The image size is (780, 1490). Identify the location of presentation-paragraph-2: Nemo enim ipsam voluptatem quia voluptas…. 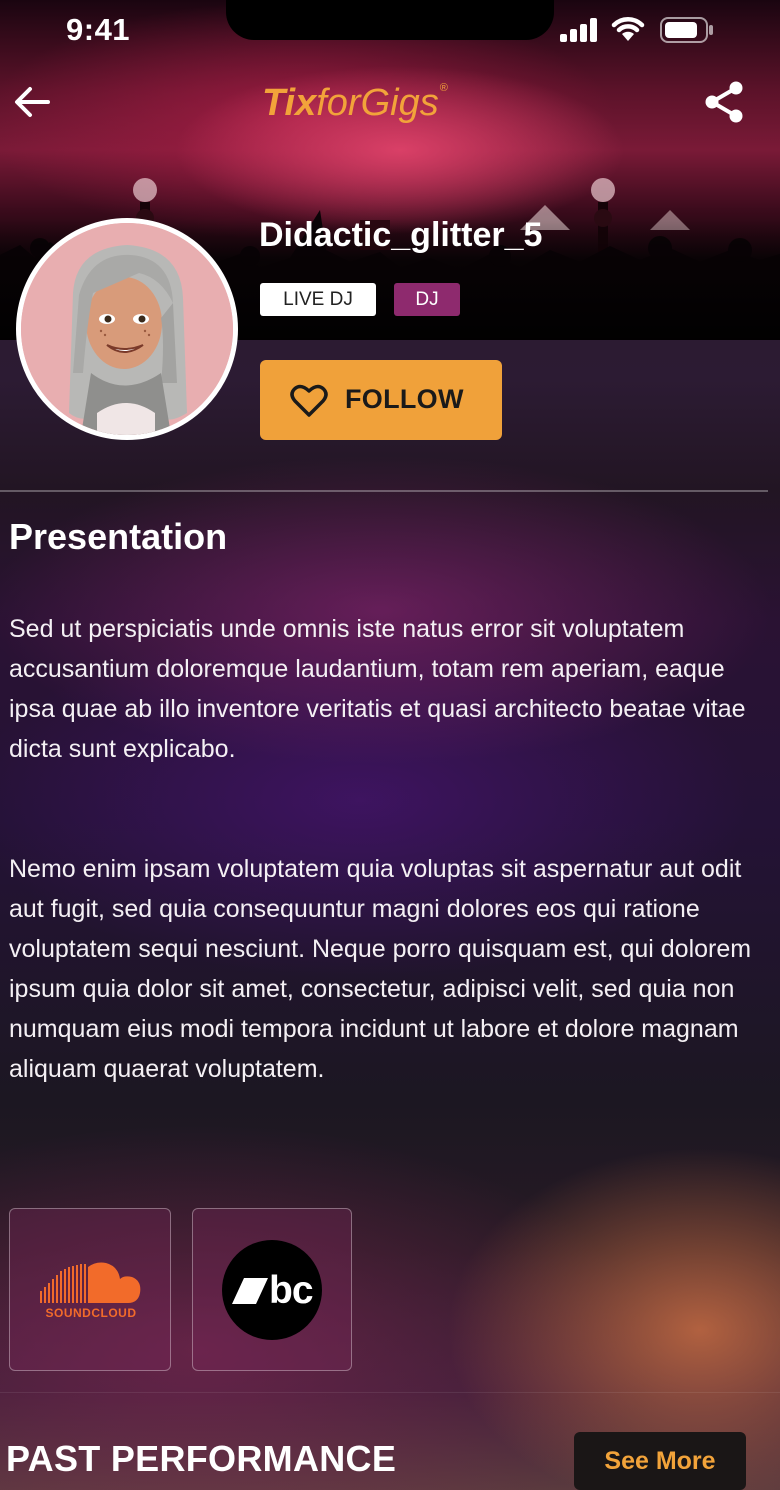
(380, 969).